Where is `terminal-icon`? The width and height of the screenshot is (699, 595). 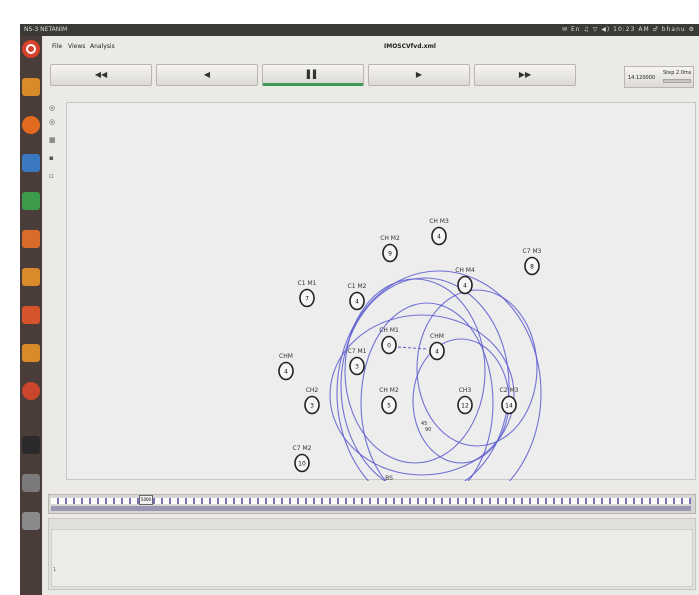
terminal-icon is located at coordinates (31, 445).